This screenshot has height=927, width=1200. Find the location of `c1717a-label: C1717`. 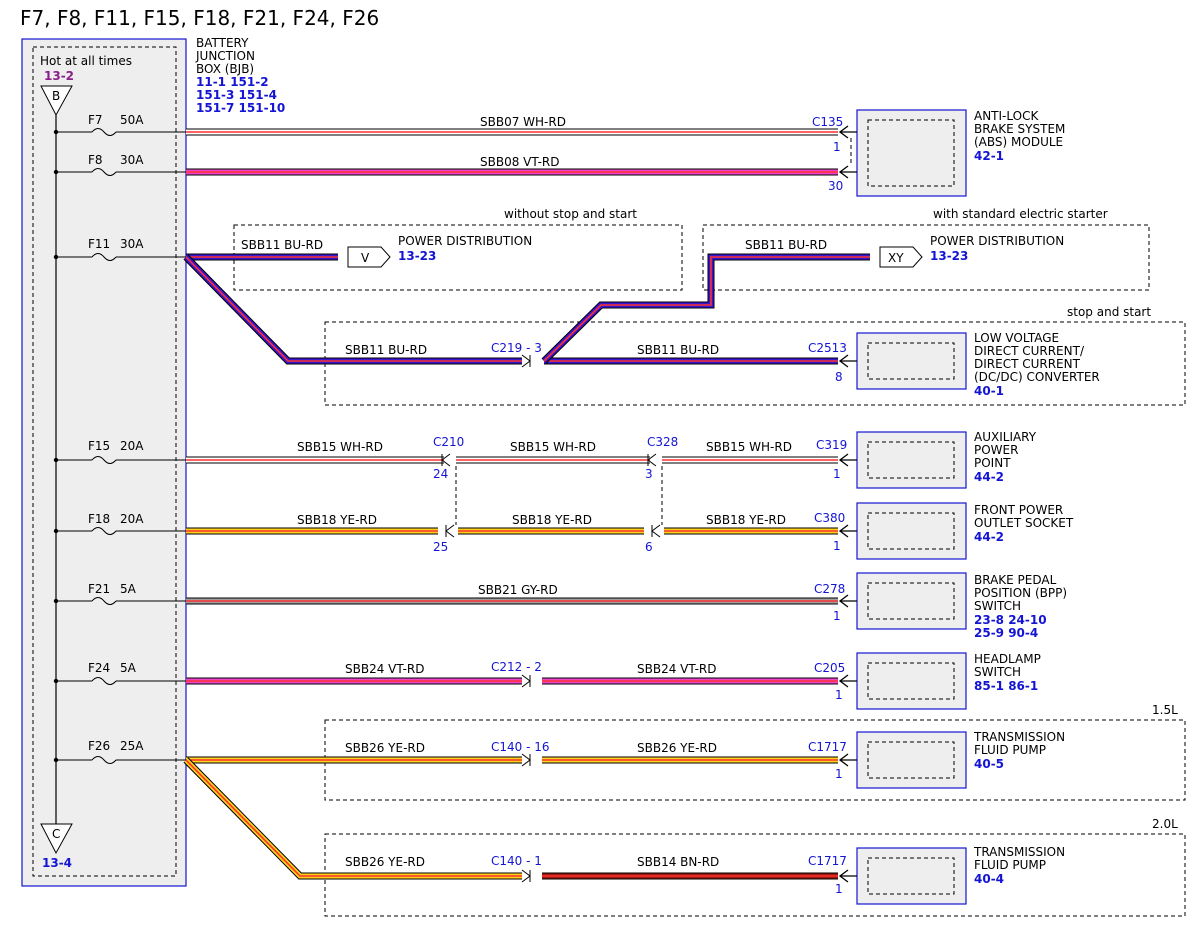

c1717a-label: C1717 is located at coordinates (827, 747).